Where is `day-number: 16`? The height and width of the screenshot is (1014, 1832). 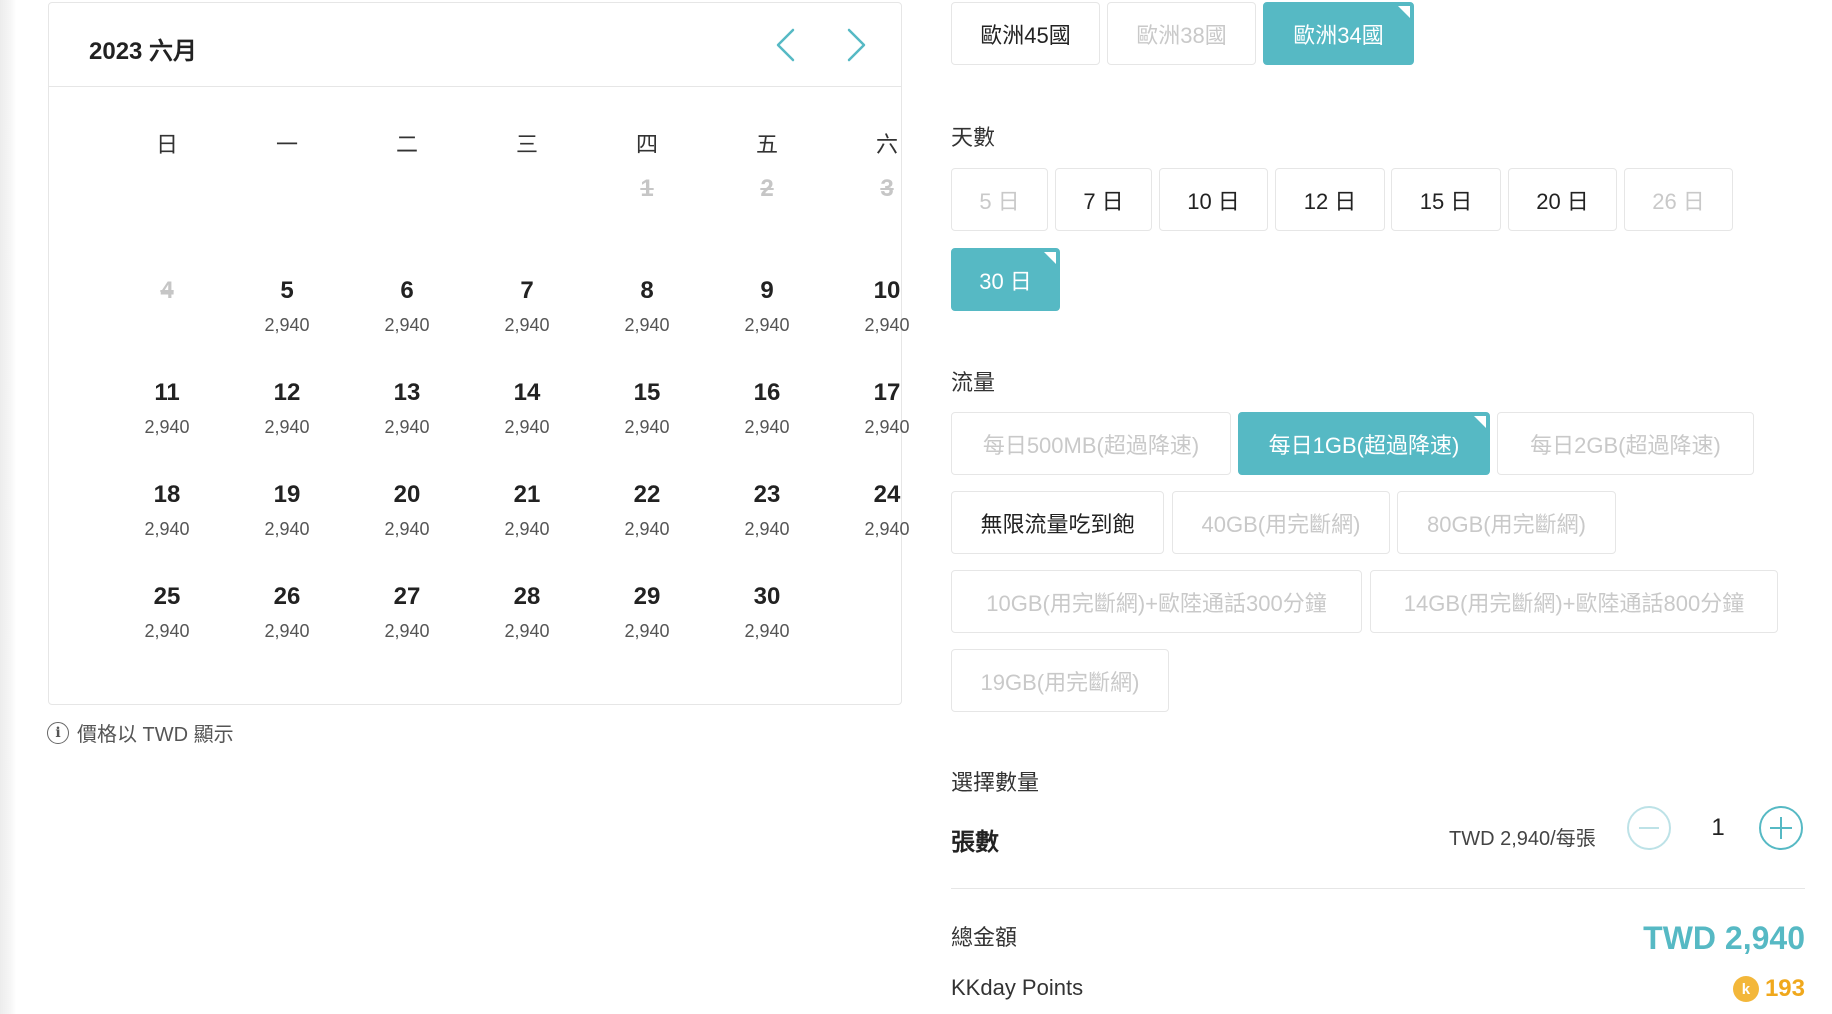
day-number: 16 is located at coordinates (767, 392).